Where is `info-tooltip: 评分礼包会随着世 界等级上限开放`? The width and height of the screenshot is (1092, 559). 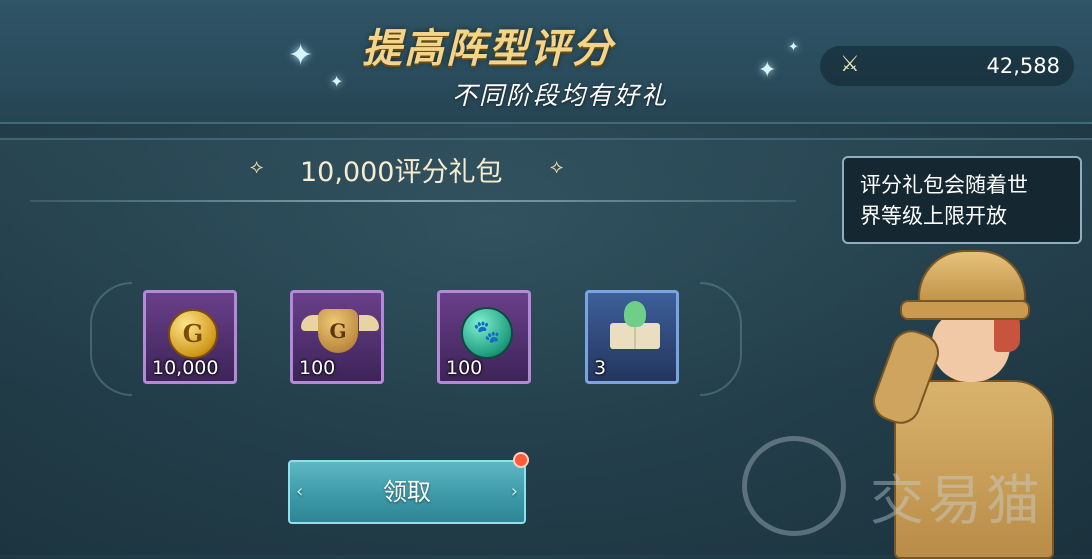
info-tooltip: 评分礼包会随着世 界等级上限开放 is located at coordinates (962, 200).